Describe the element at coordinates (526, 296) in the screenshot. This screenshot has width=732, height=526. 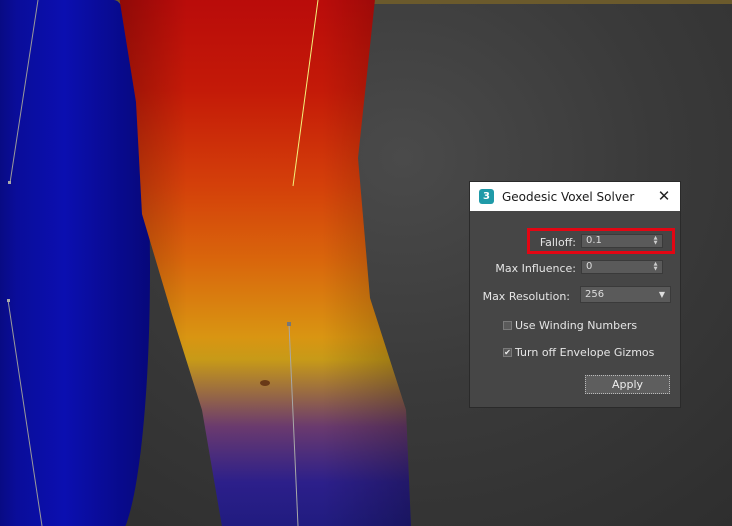
I see `max-resolution-label: Max Resolution:` at that location.